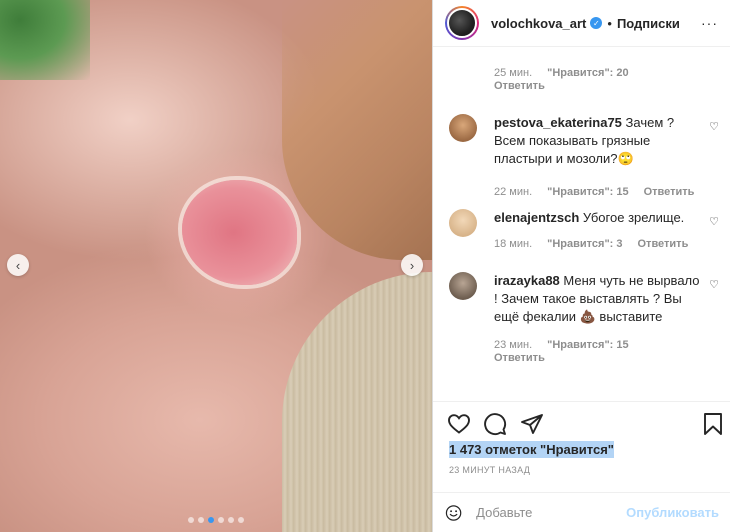 This screenshot has height=532, width=730. What do you see at coordinates (672, 512) in the screenshot?
I see `publish-button: Опубликовать` at bounding box center [672, 512].